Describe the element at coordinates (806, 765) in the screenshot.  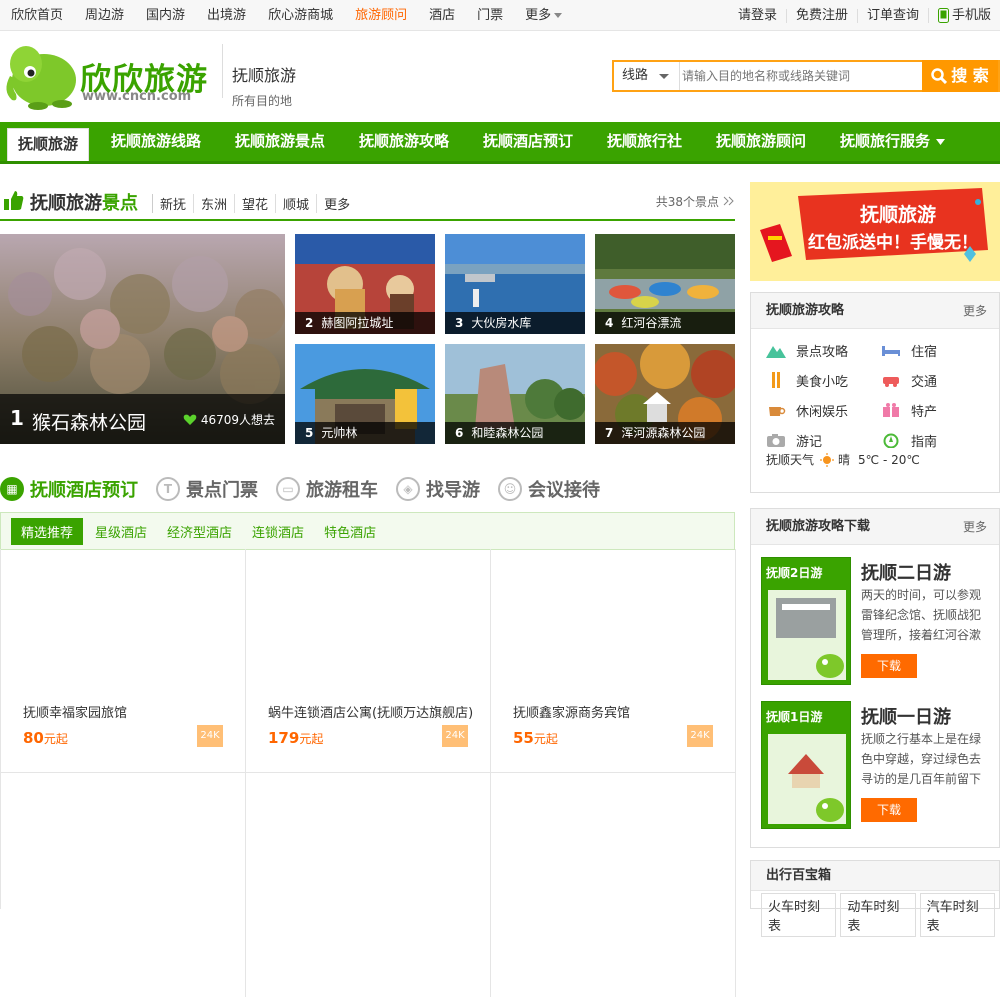
I see `guide-cover: 抚顺1日游` at that location.